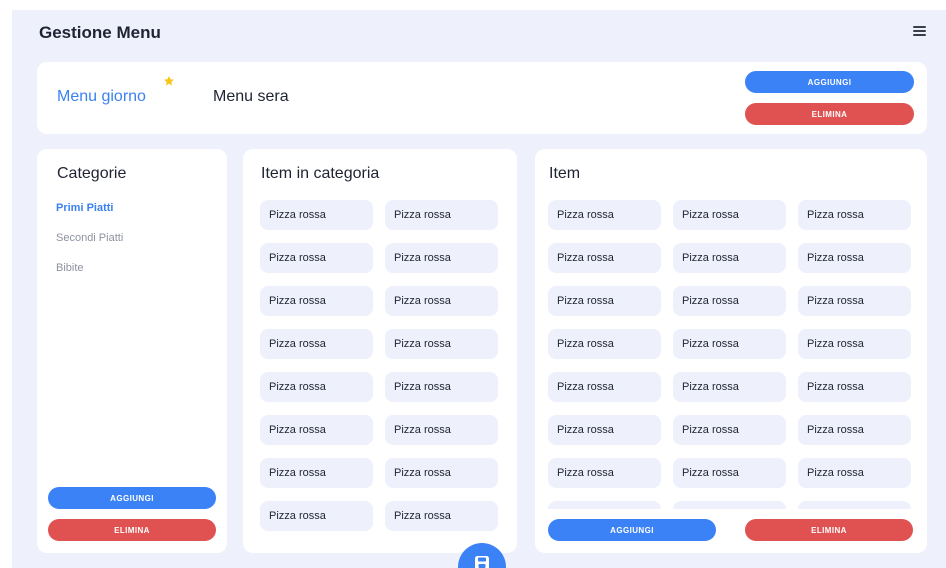 Image resolution: width=946 pixels, height=568 pixels. Describe the element at coordinates (251, 97) in the screenshot. I see `tab-menu-sera: Menu sera` at that location.